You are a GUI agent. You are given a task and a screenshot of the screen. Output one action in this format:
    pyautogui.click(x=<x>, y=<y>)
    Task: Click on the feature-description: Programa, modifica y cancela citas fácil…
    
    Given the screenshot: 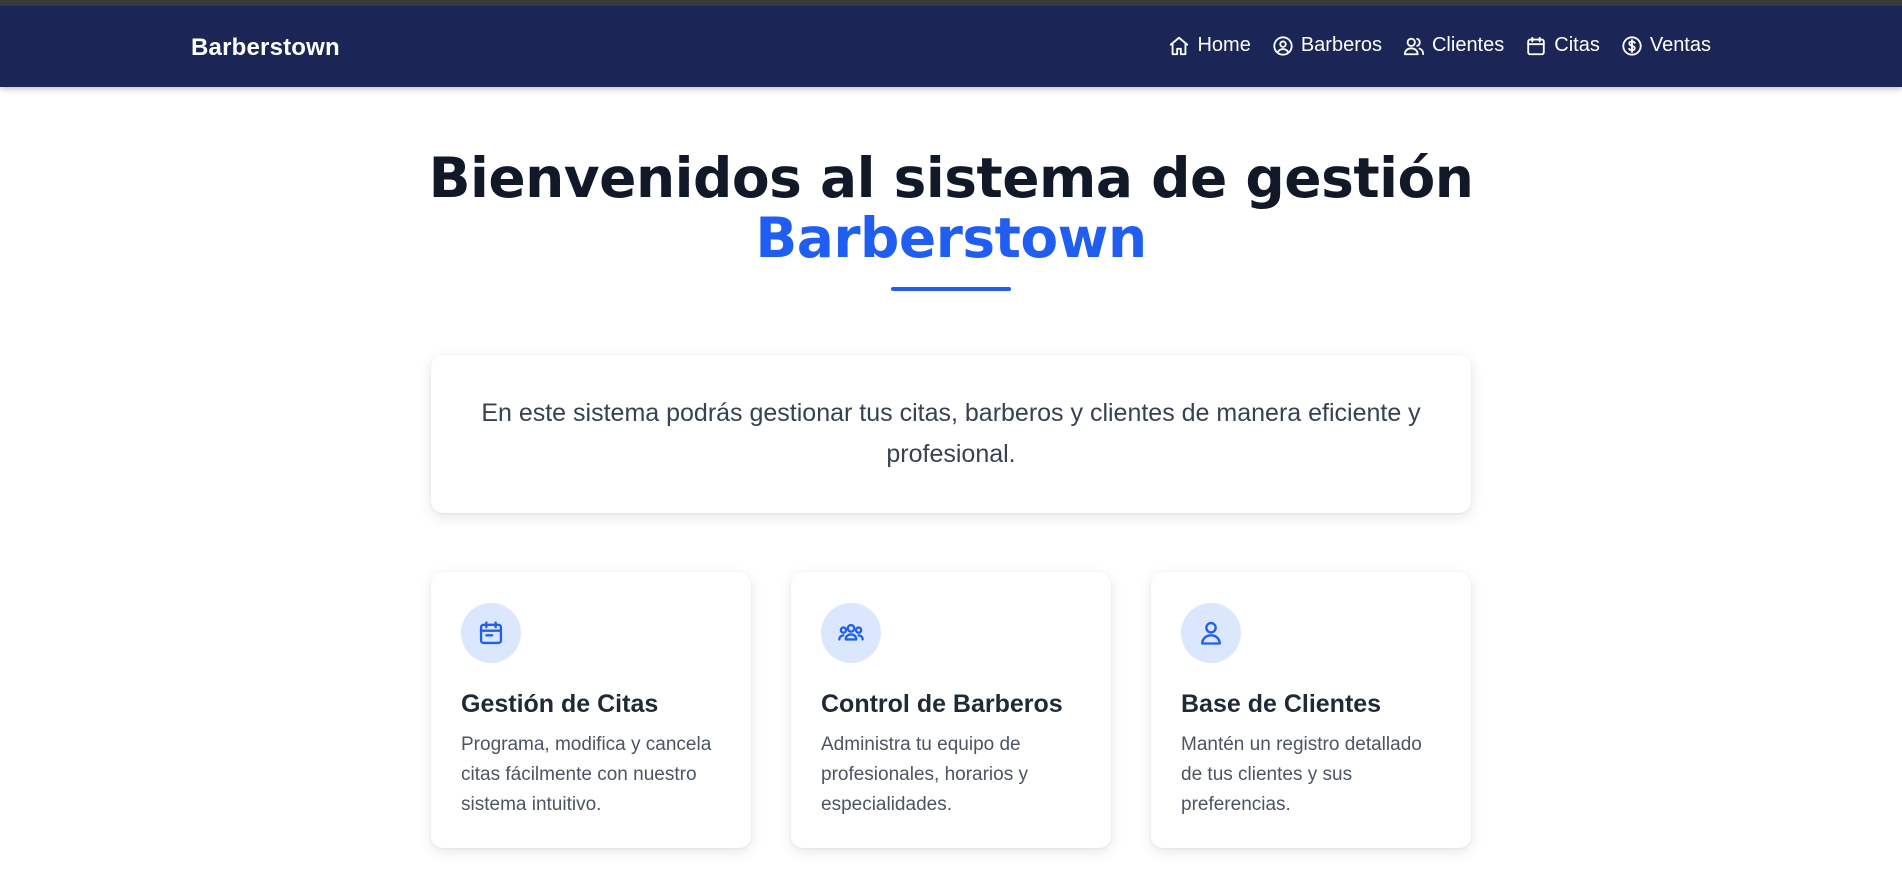 What is the action you would take?
    pyautogui.click(x=586, y=774)
    